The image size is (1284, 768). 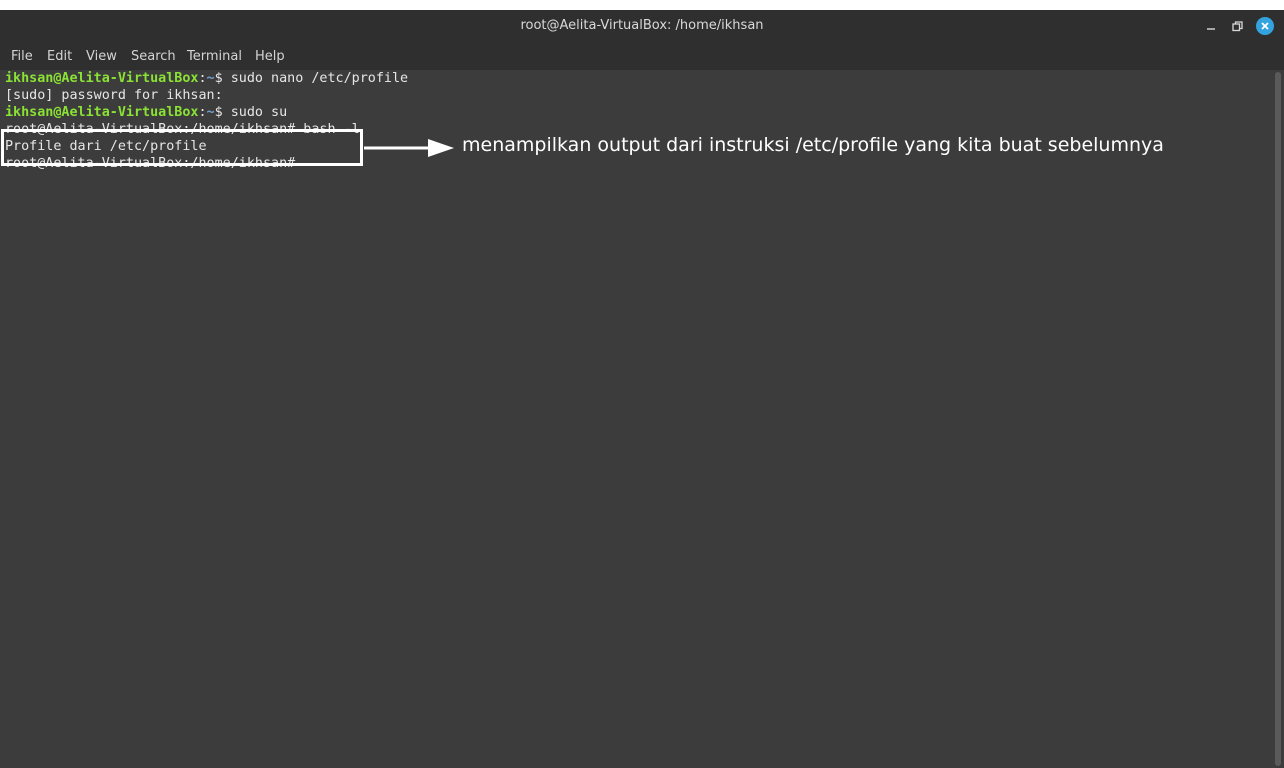 What do you see at coordinates (22, 56) in the screenshot?
I see `menu-file: File` at bounding box center [22, 56].